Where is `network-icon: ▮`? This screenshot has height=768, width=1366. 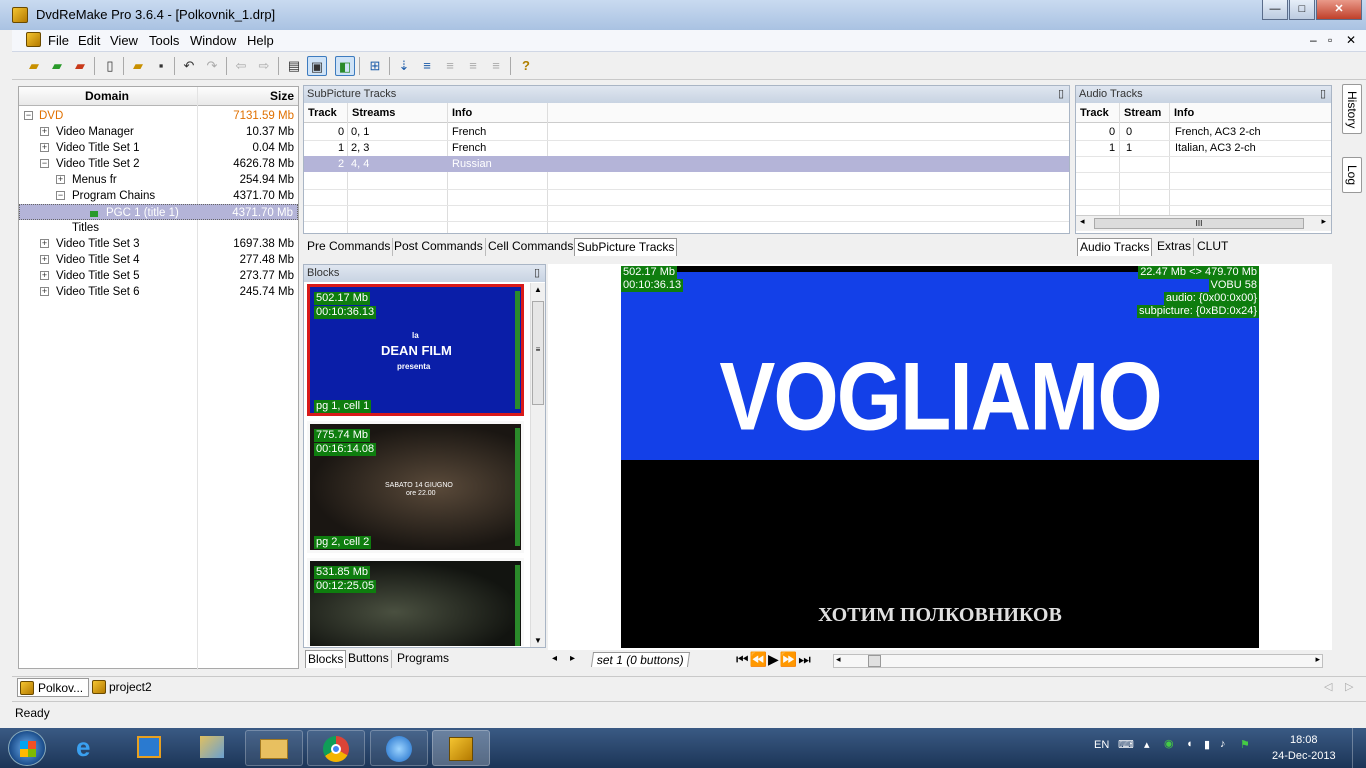 network-icon: ▮ is located at coordinates (1207, 744).